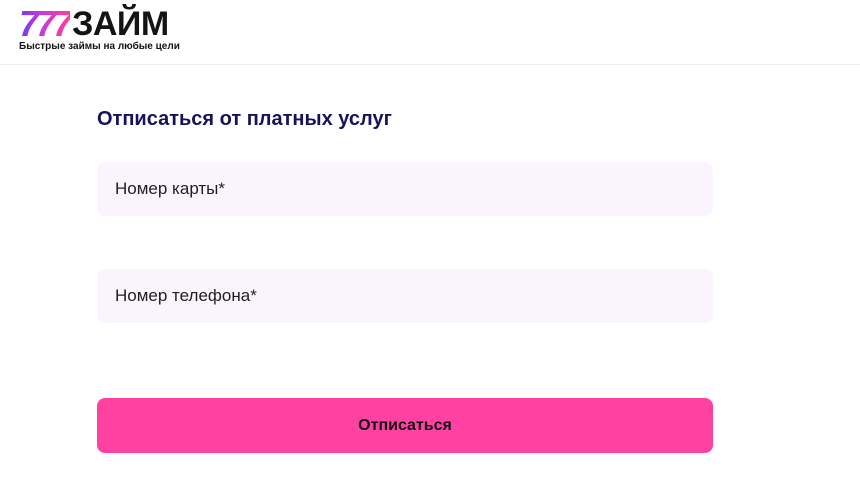 Image resolution: width=860 pixels, height=483 pixels. I want to click on site-header: 777 ЗАЙМ Быстрые займы на любые цели, so click(430, 32).